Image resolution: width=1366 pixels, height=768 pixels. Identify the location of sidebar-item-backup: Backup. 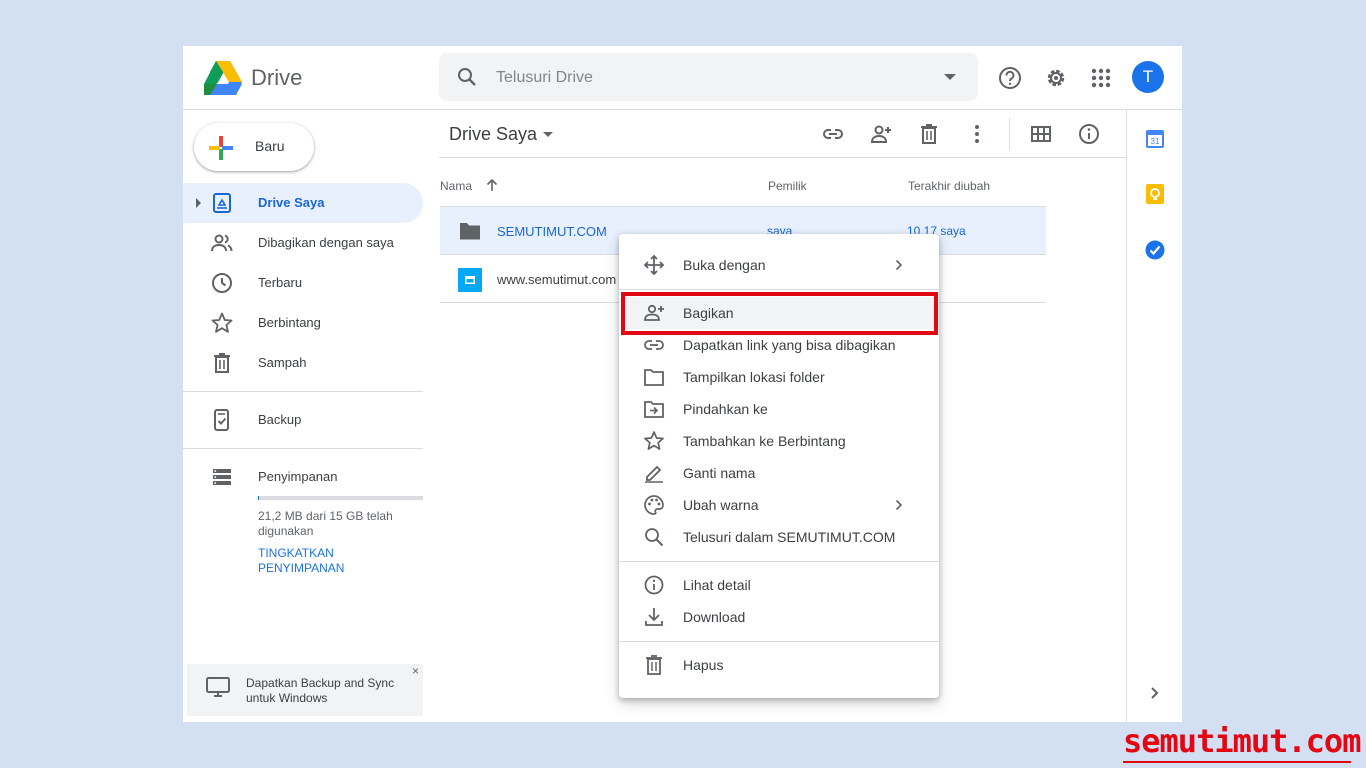
(303, 420).